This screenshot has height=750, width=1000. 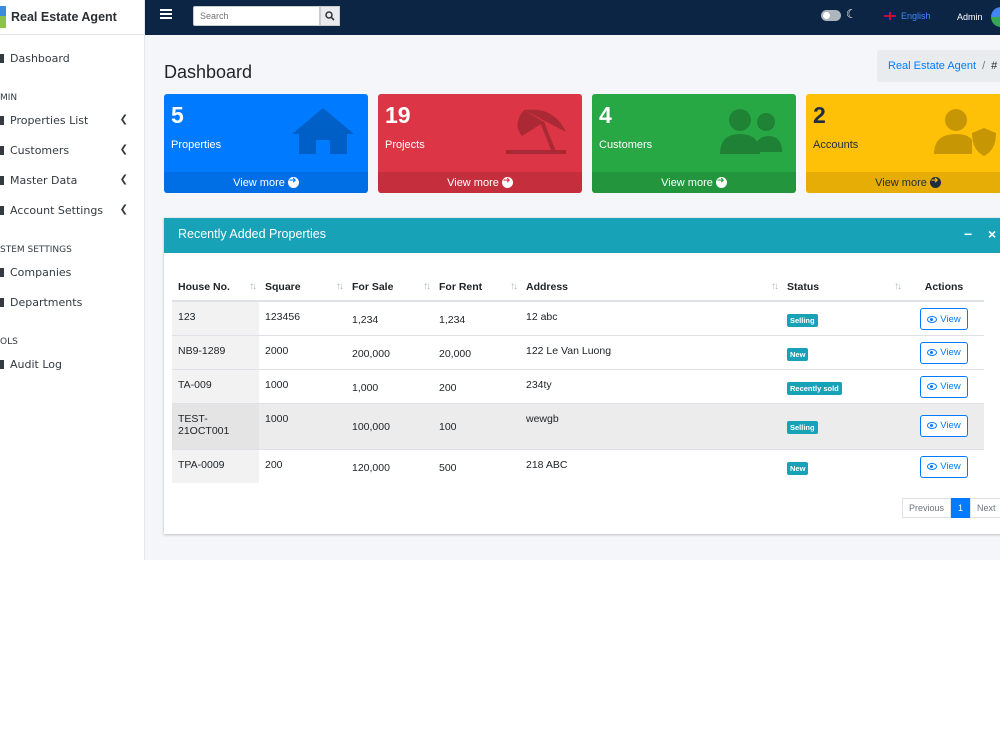 What do you see at coordinates (932, 66) in the screenshot?
I see `breadcrumb-home-link: Real Estate Agent` at bounding box center [932, 66].